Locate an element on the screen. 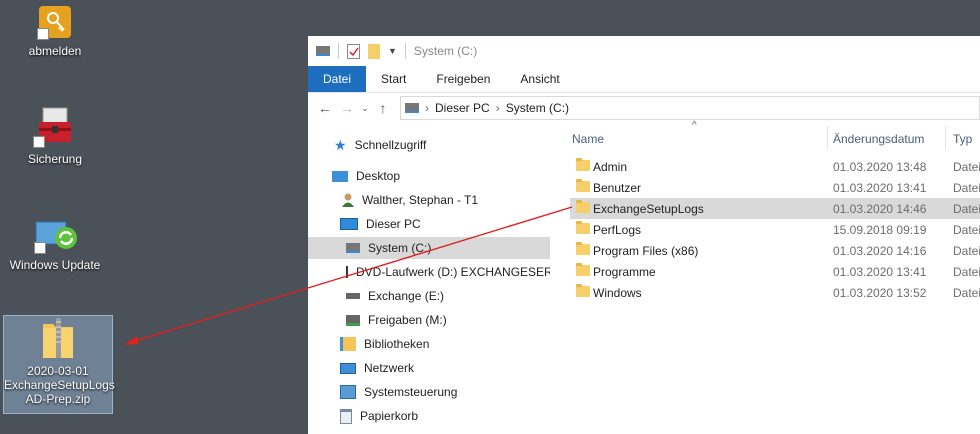 This screenshot has width=980, height=434. zip-file-name-line: AD-Prep.zip is located at coordinates (58, 399).